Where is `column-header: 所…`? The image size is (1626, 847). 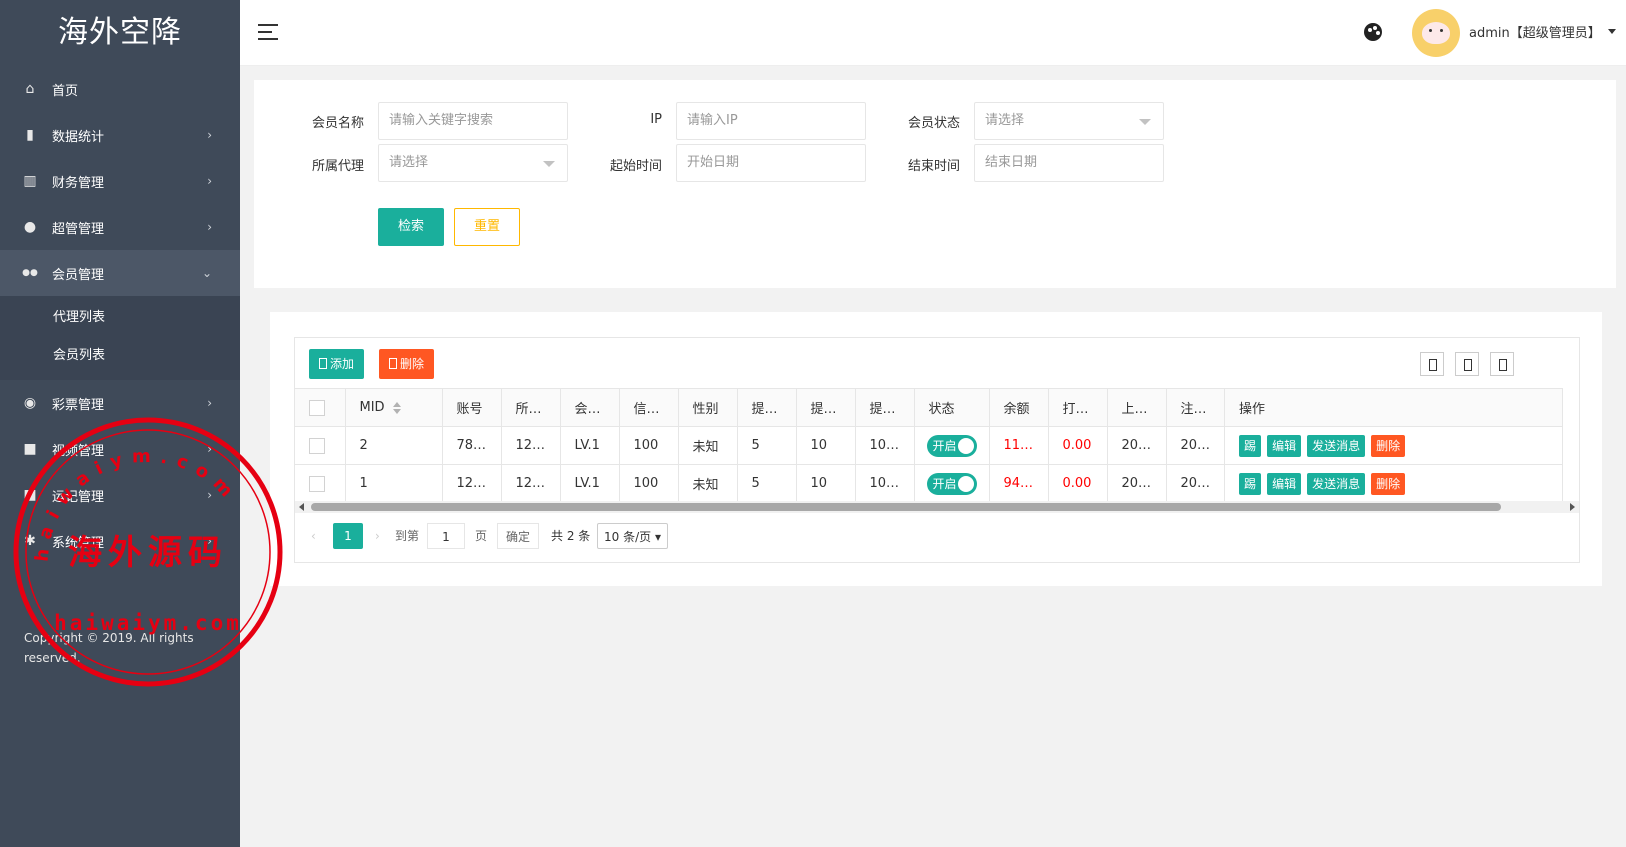
column-header: 所… is located at coordinates (531, 407).